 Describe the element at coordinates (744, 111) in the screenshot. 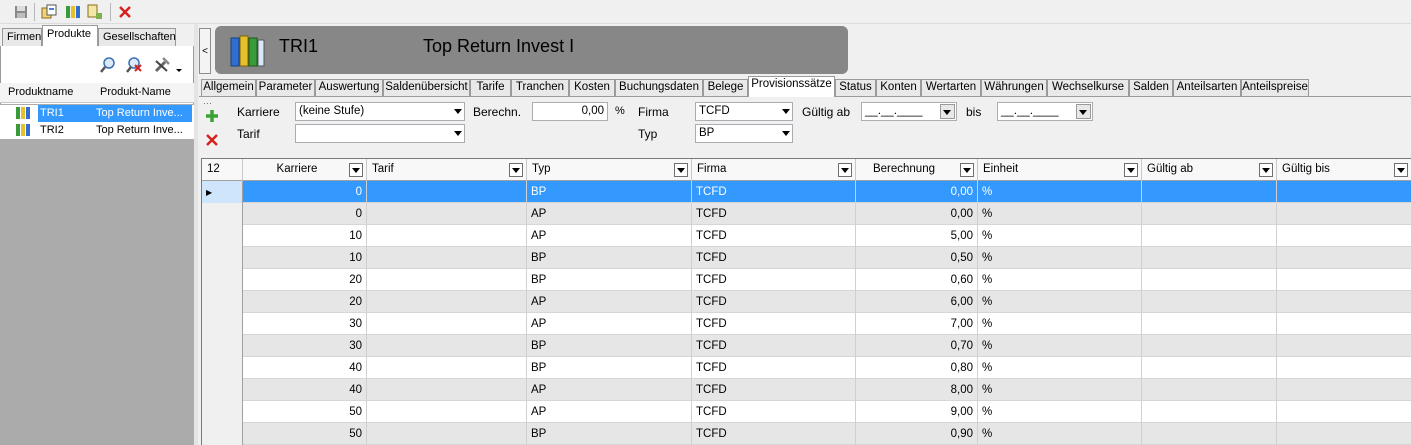

I see `firma-select: TCFD` at that location.